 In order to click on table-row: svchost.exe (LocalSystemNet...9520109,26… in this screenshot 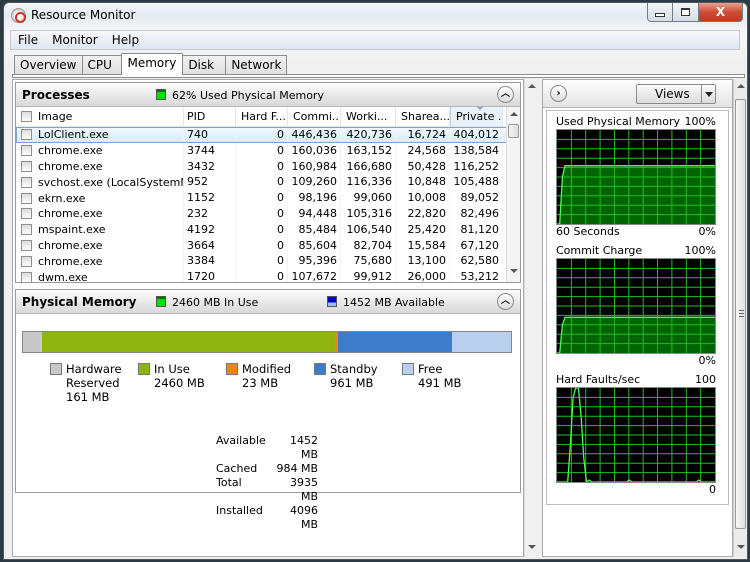, I will do `click(268, 182)`.